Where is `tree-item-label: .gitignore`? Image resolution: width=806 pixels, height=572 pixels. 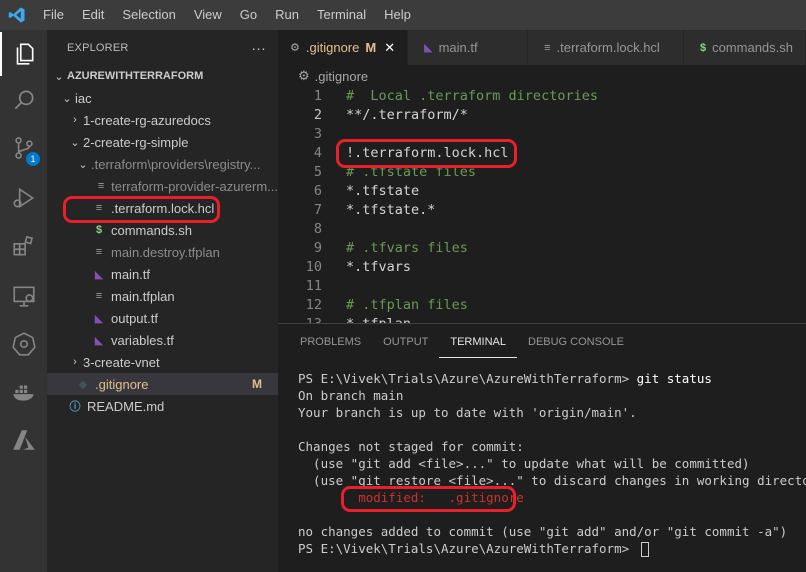
tree-item-label: .gitignore is located at coordinates (122, 384).